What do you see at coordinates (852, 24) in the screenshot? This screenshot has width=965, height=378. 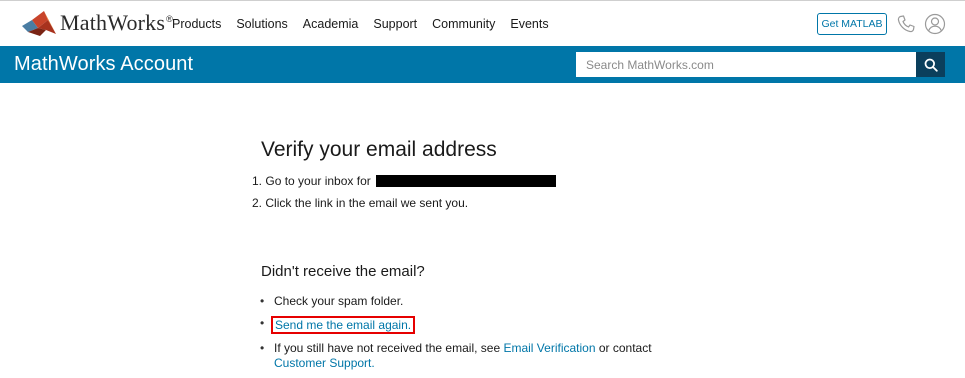 I see `get-matlab-button: Get MATLAB` at bounding box center [852, 24].